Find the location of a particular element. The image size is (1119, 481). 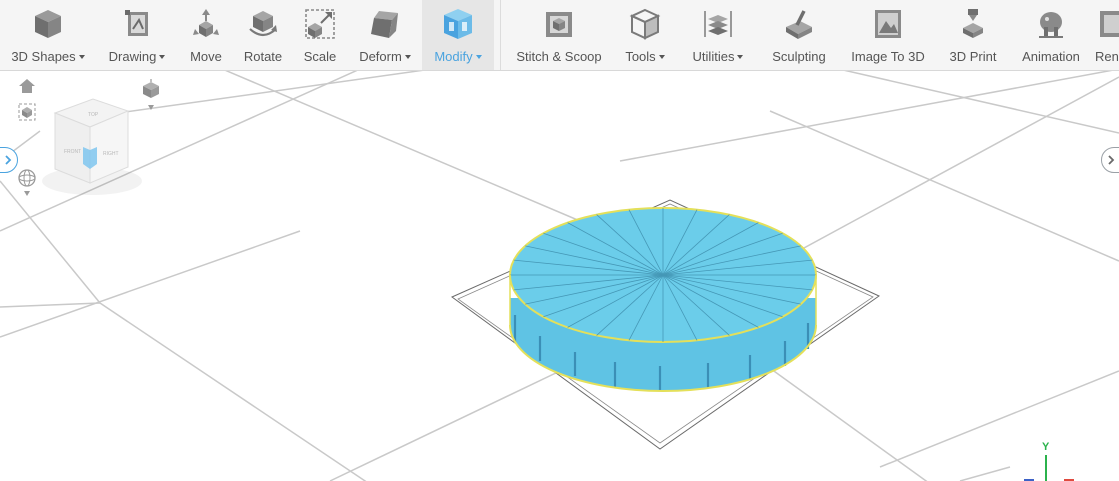

tool-utilities: Utilities is located at coordinates (718, 35).